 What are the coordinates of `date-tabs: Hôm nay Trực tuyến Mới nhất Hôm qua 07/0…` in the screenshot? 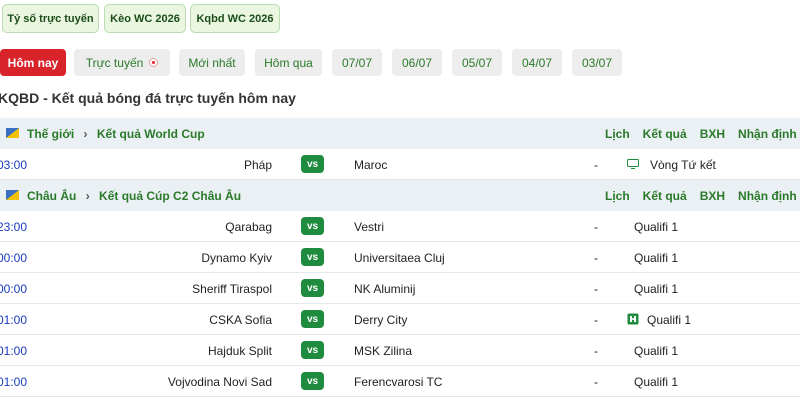 It's located at (400, 62).